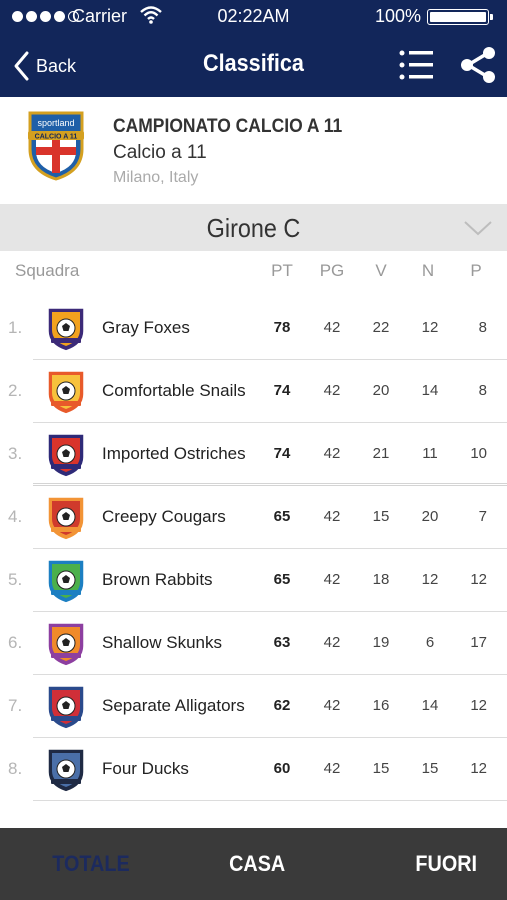 The height and width of the screenshot is (900, 507). Describe the element at coordinates (478, 228) in the screenshot. I see `chevron-down-icon` at that location.